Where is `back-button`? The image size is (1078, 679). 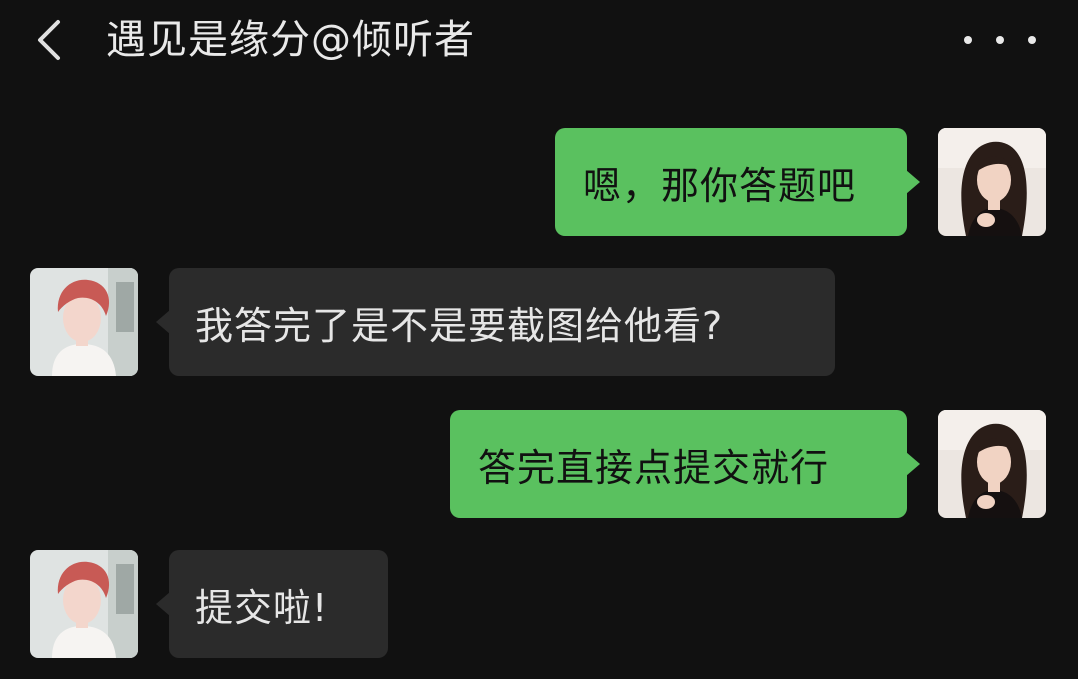 back-button is located at coordinates (52, 40).